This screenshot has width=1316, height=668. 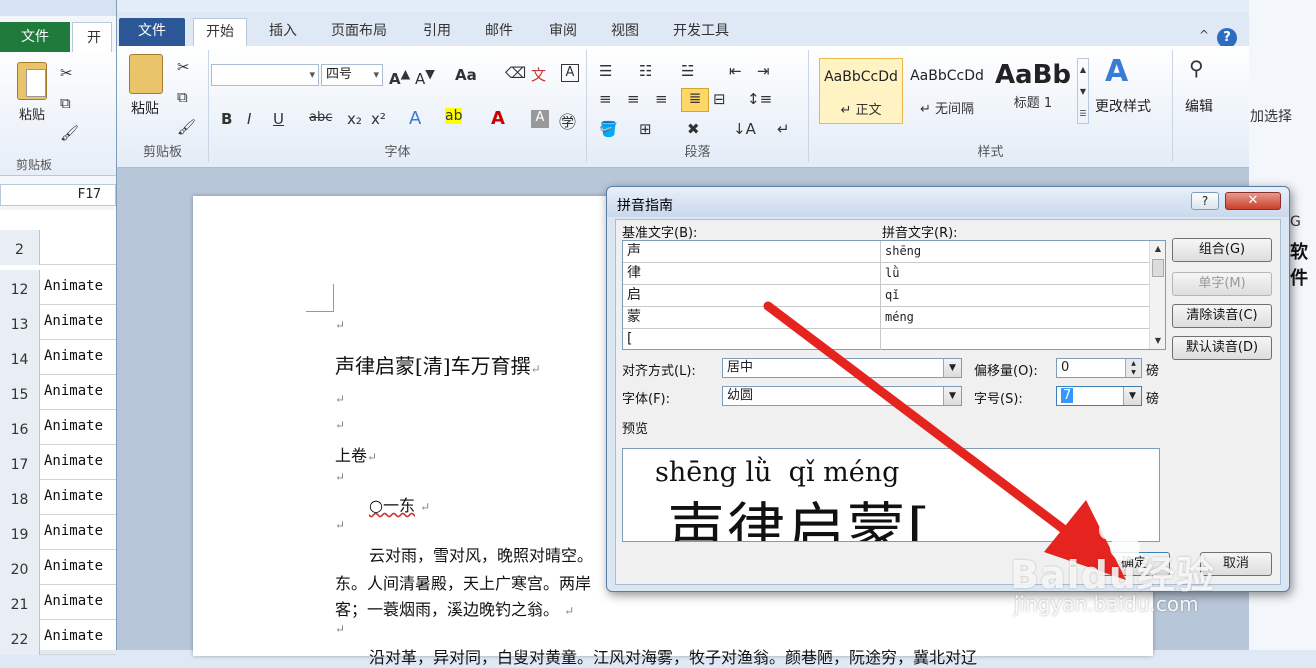 What do you see at coordinates (570, 73) in the screenshot?
I see `char-border-icon: A` at bounding box center [570, 73].